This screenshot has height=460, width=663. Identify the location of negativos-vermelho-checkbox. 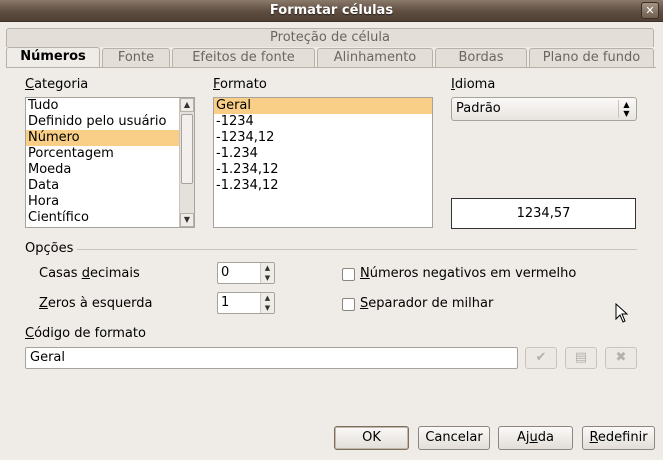
(348, 274).